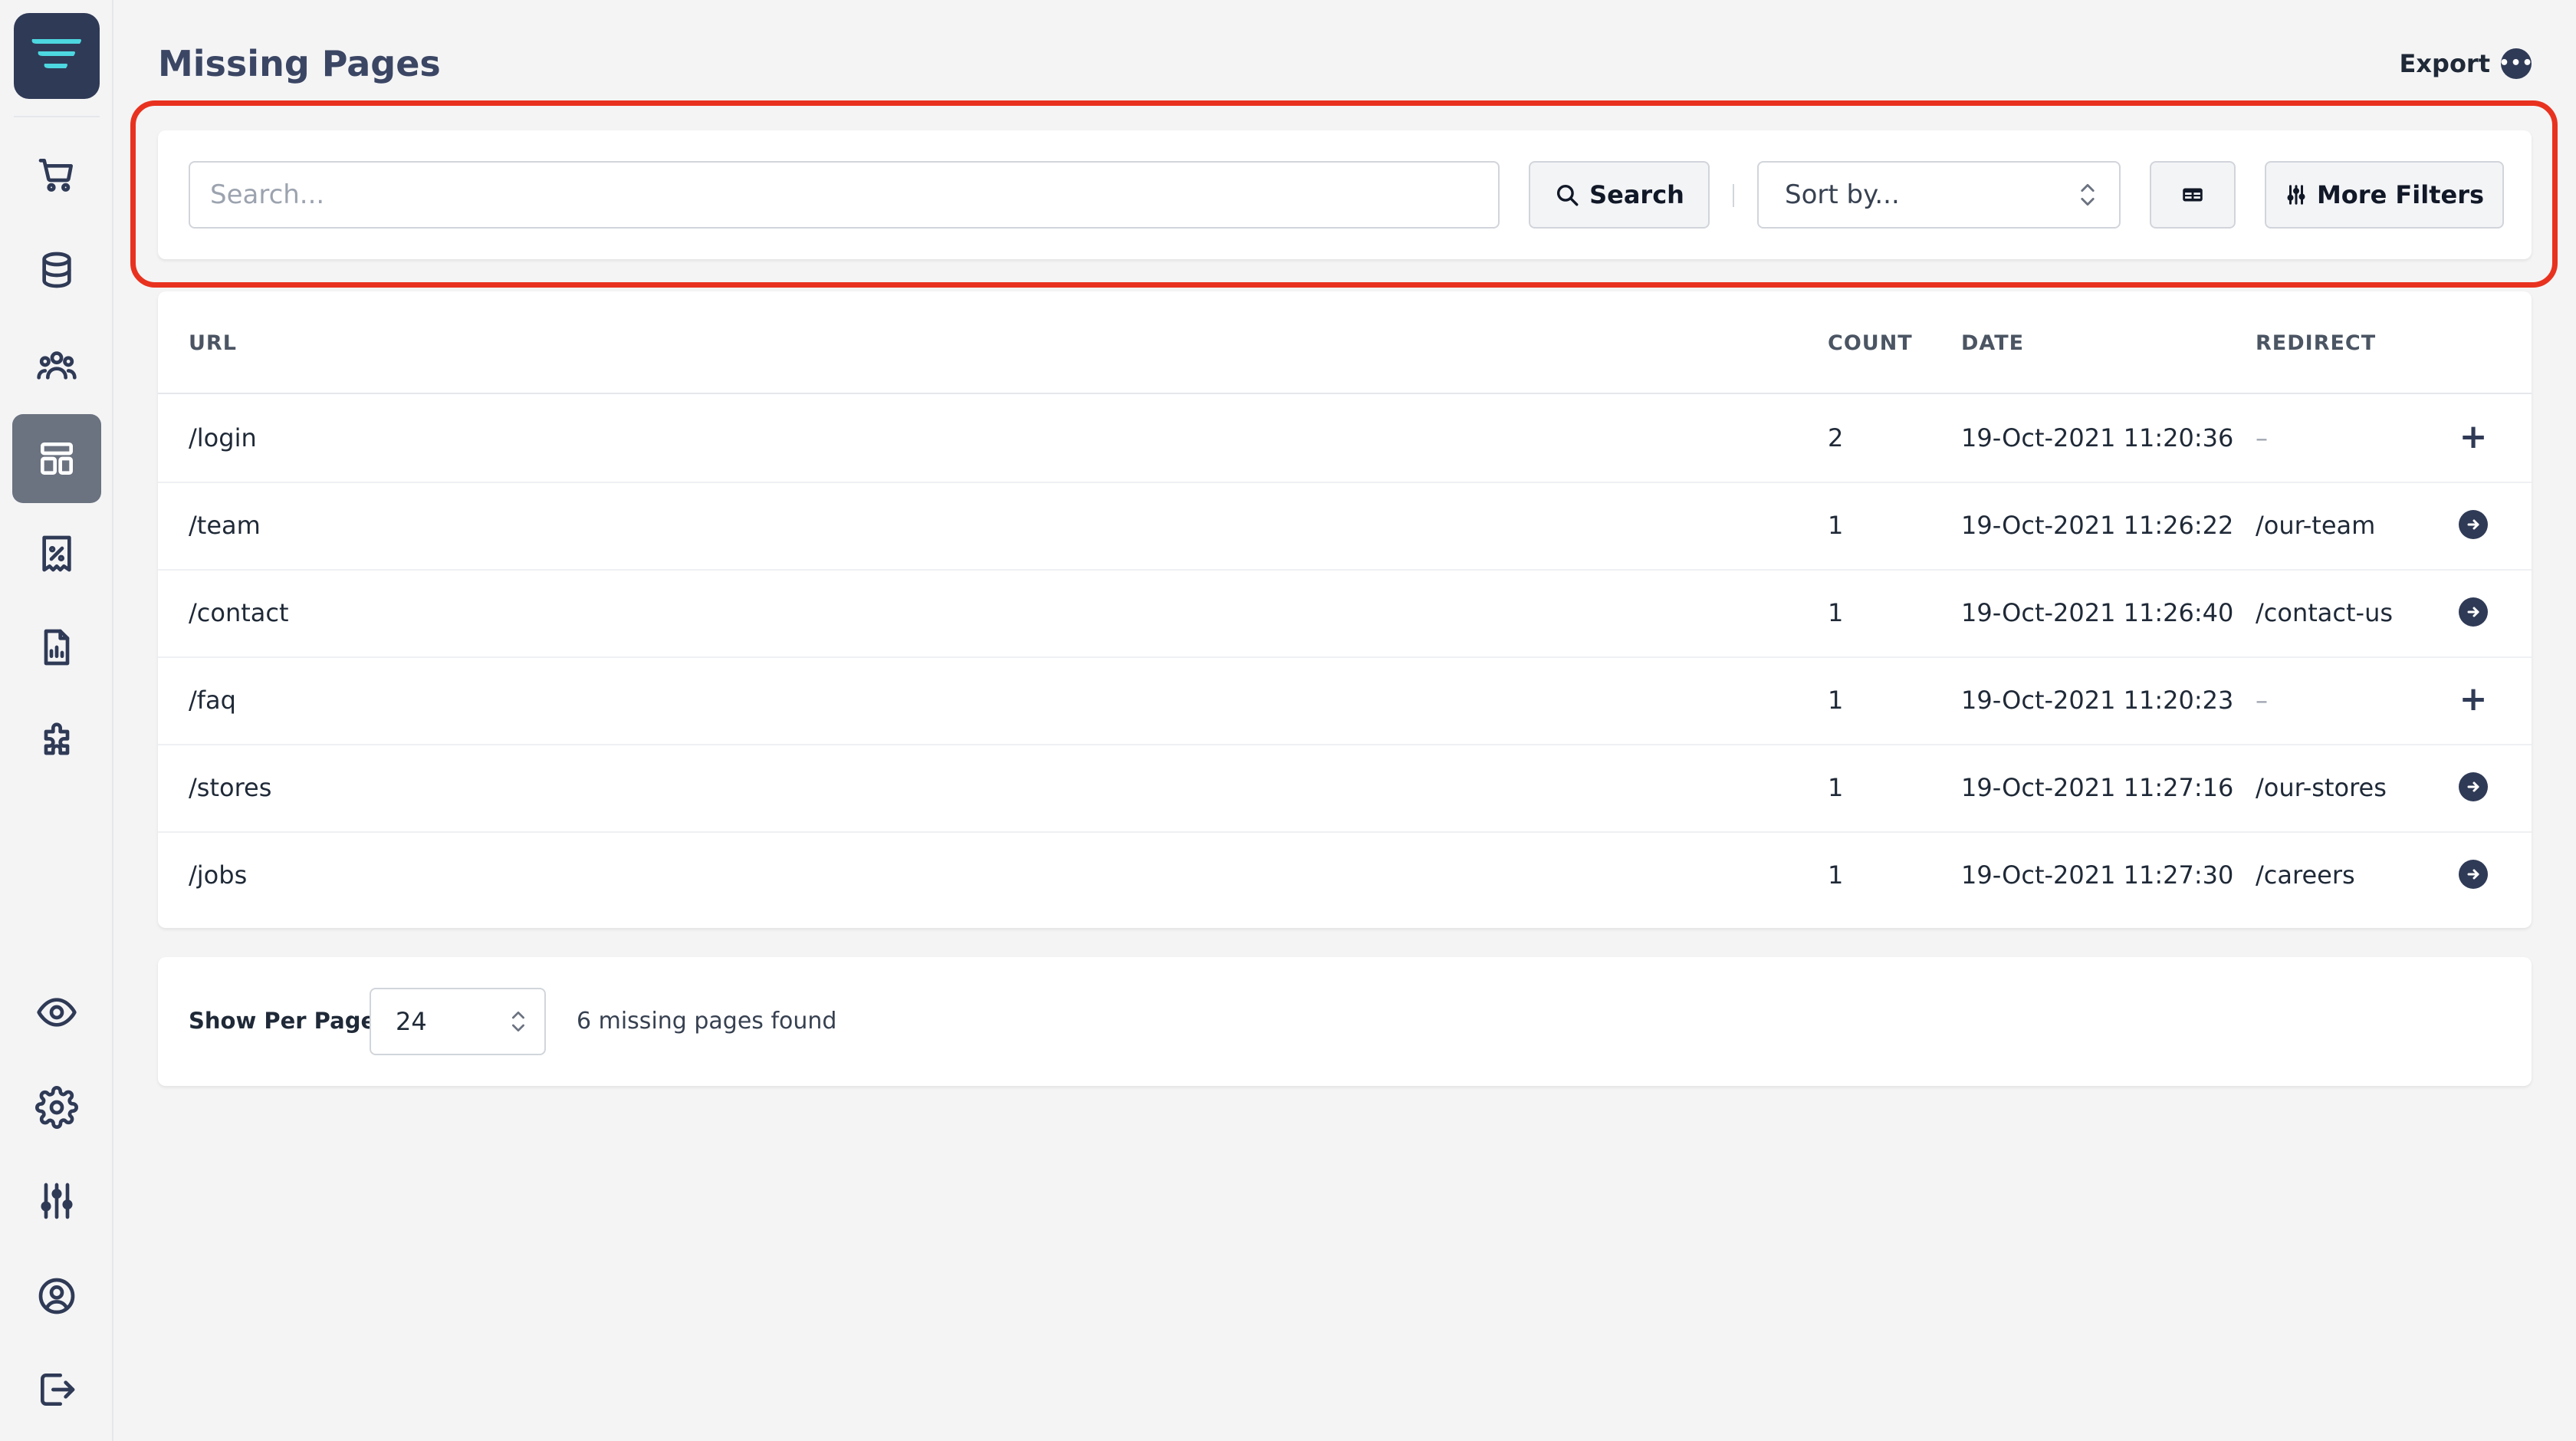 The width and height of the screenshot is (2576, 1441). I want to click on sidebar-item-database, so click(57, 269).